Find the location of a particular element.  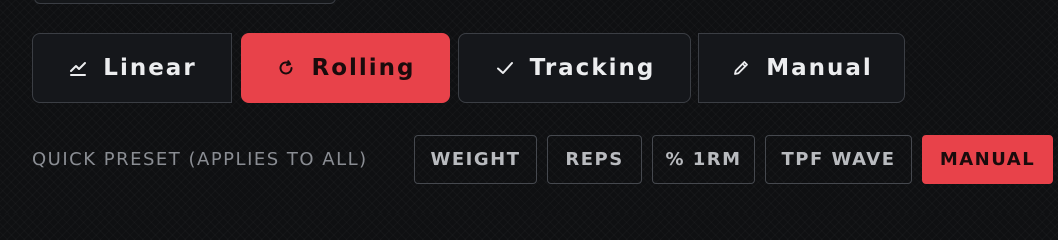

preset-percent-1rm-button: % 1RM is located at coordinates (703, 159).